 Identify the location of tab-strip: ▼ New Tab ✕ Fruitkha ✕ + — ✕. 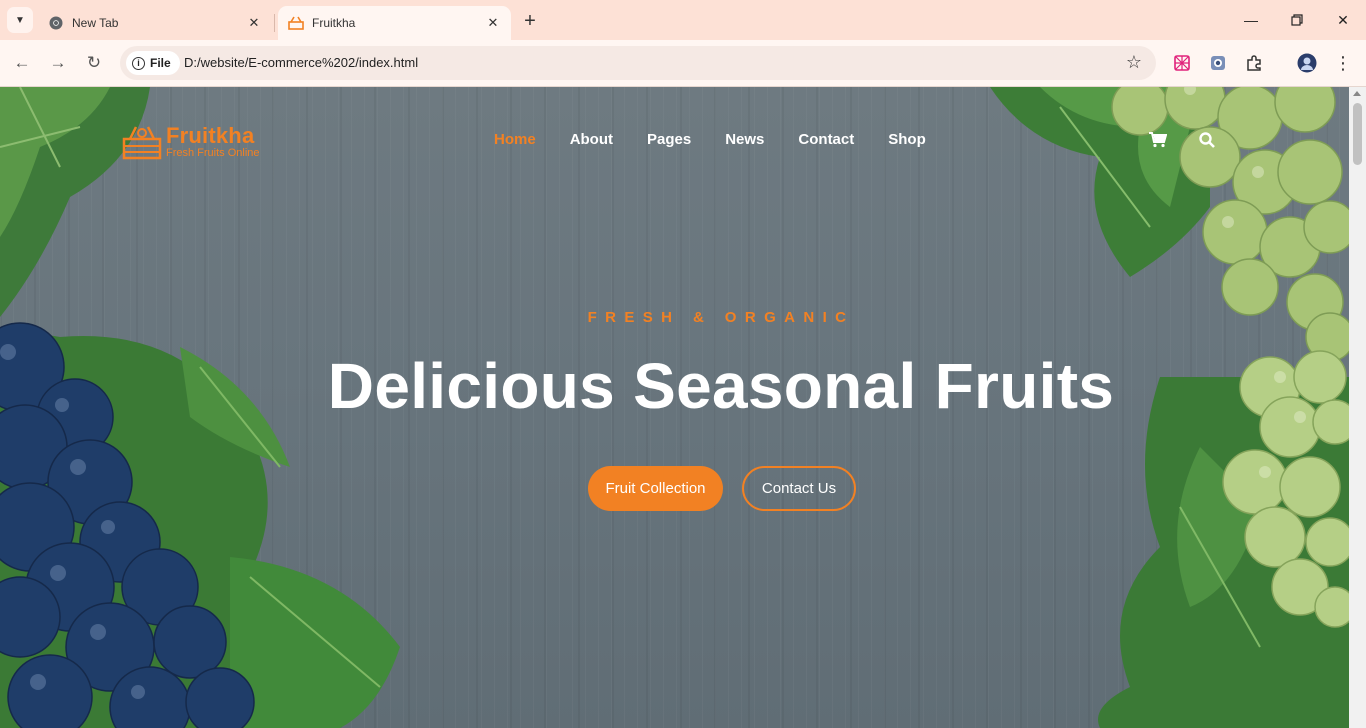
(683, 20).